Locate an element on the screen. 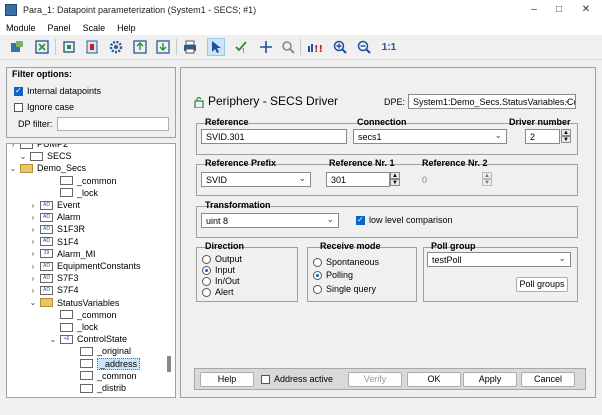  tree-item: _original is located at coordinates (100, 351).